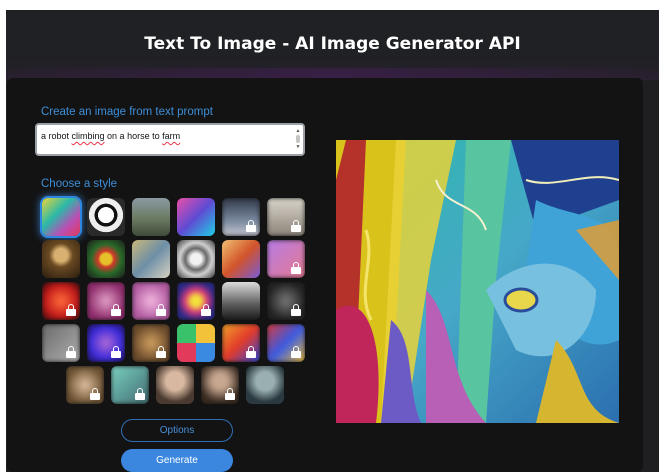 The image size is (659, 472). I want to click on renaissance-portrait-style-icon, so click(61, 259).